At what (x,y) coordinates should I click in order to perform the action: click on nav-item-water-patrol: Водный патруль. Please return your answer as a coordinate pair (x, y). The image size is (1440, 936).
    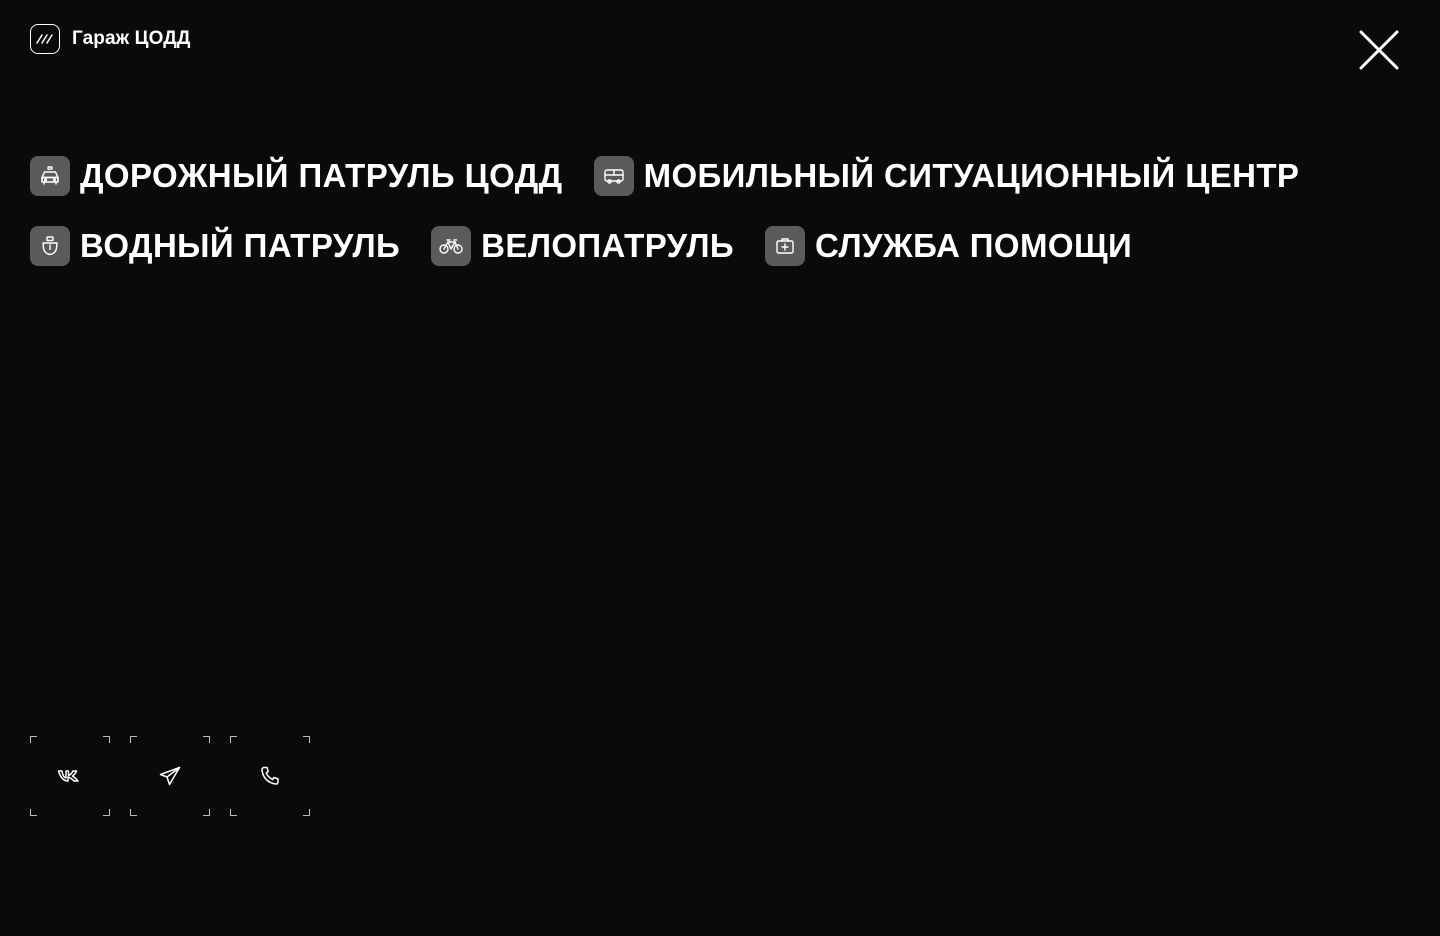
    Looking at the image, I should click on (215, 246).